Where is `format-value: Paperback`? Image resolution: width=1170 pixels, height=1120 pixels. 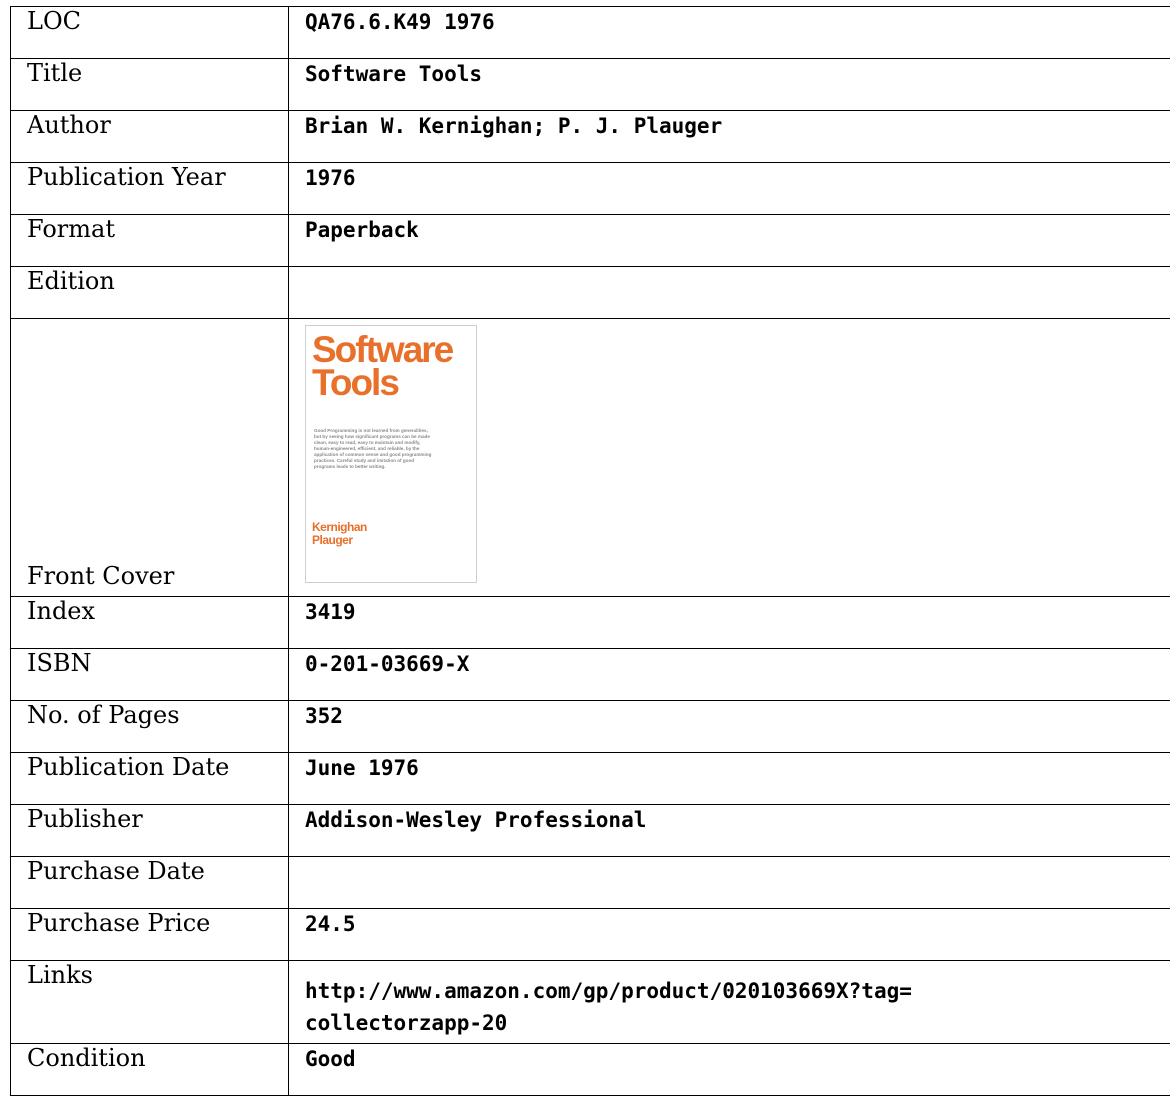
format-value: Paperback is located at coordinates (729, 240).